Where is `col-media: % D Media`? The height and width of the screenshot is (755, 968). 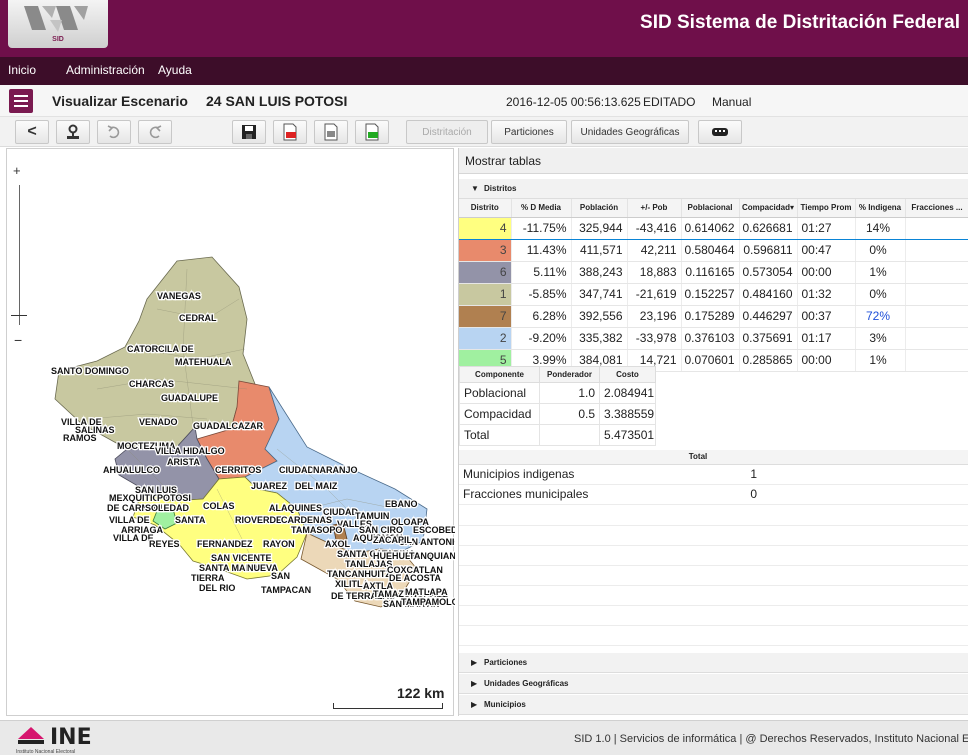 col-media: % D Media is located at coordinates (541, 208).